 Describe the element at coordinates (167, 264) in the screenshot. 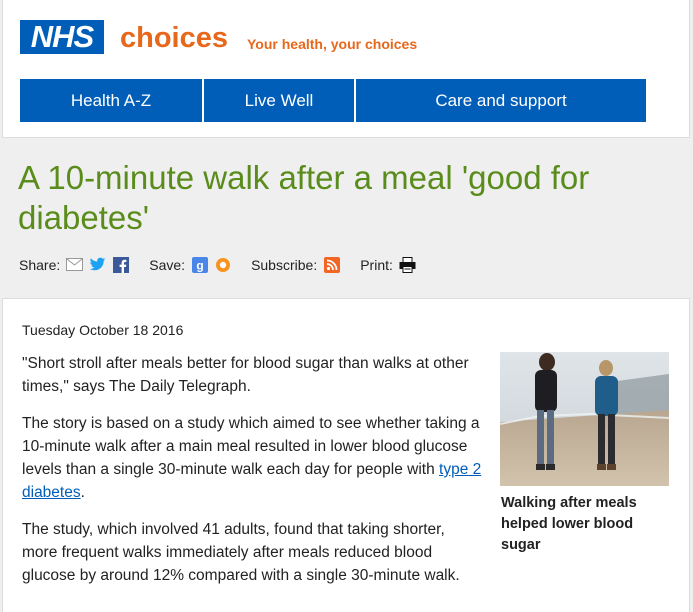

I see `save-label: Save:` at that location.